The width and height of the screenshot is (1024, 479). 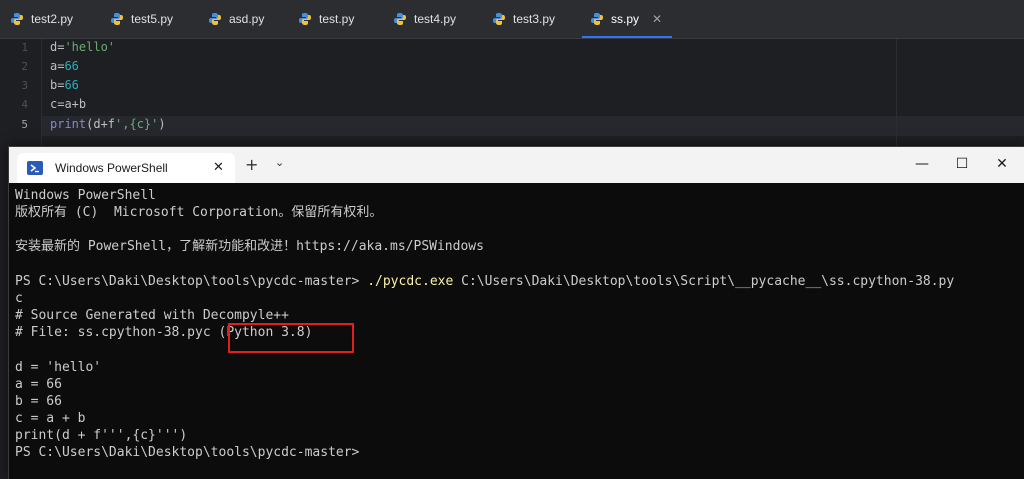 What do you see at coordinates (218, 167) in the screenshot?
I see `close-tab-icon: ✕` at bounding box center [218, 167].